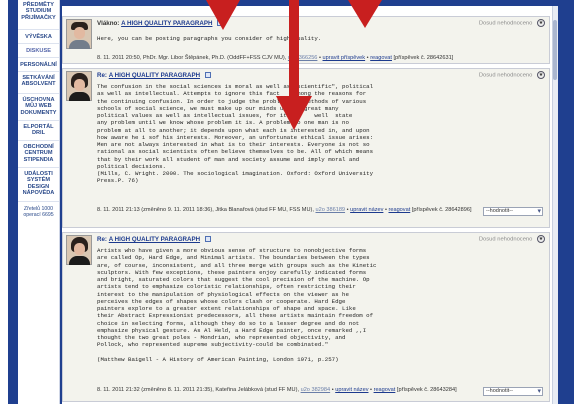 The height and width of the screenshot is (404, 578). Describe the element at coordinates (38, 37) in the screenshot. I see `sidebar-item-board: VÝVĚSKA` at that location.